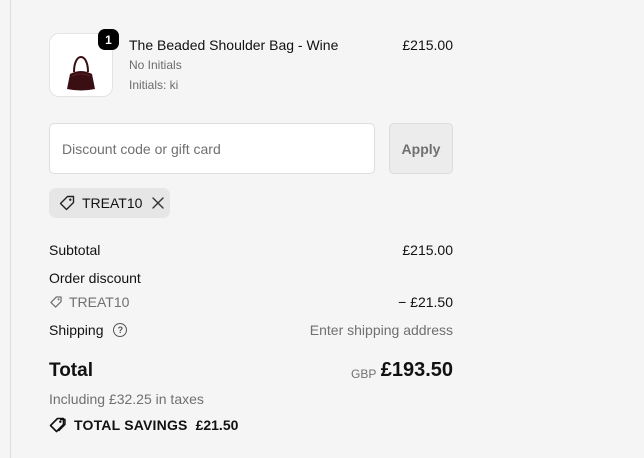 Image resolution: width=644 pixels, height=458 pixels. I want to click on order-discount-code-row: TREAT10, so click(89, 302).